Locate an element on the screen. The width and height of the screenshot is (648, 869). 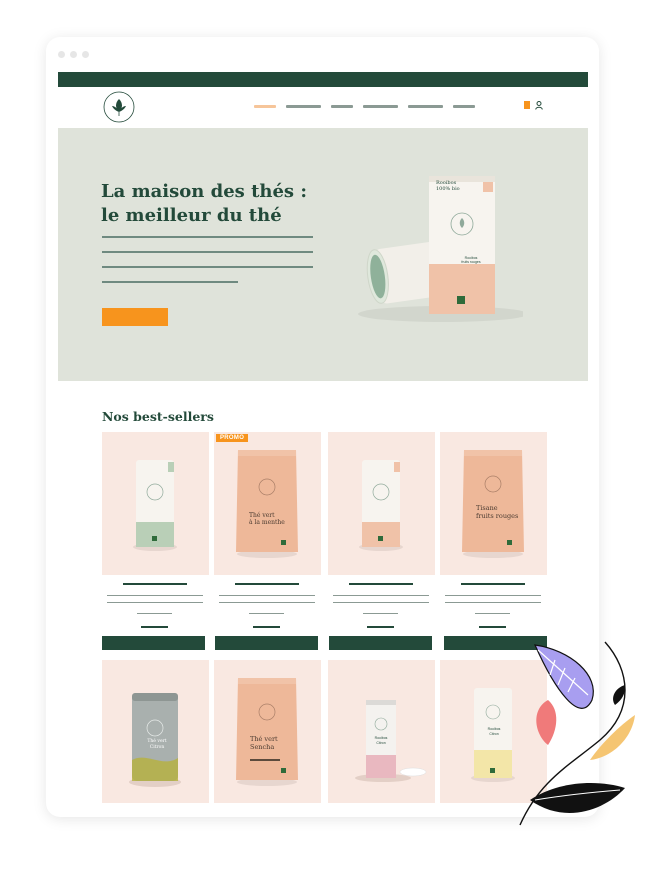
product-card: Tisane fruits rouges is located at coordinates (493, 503).